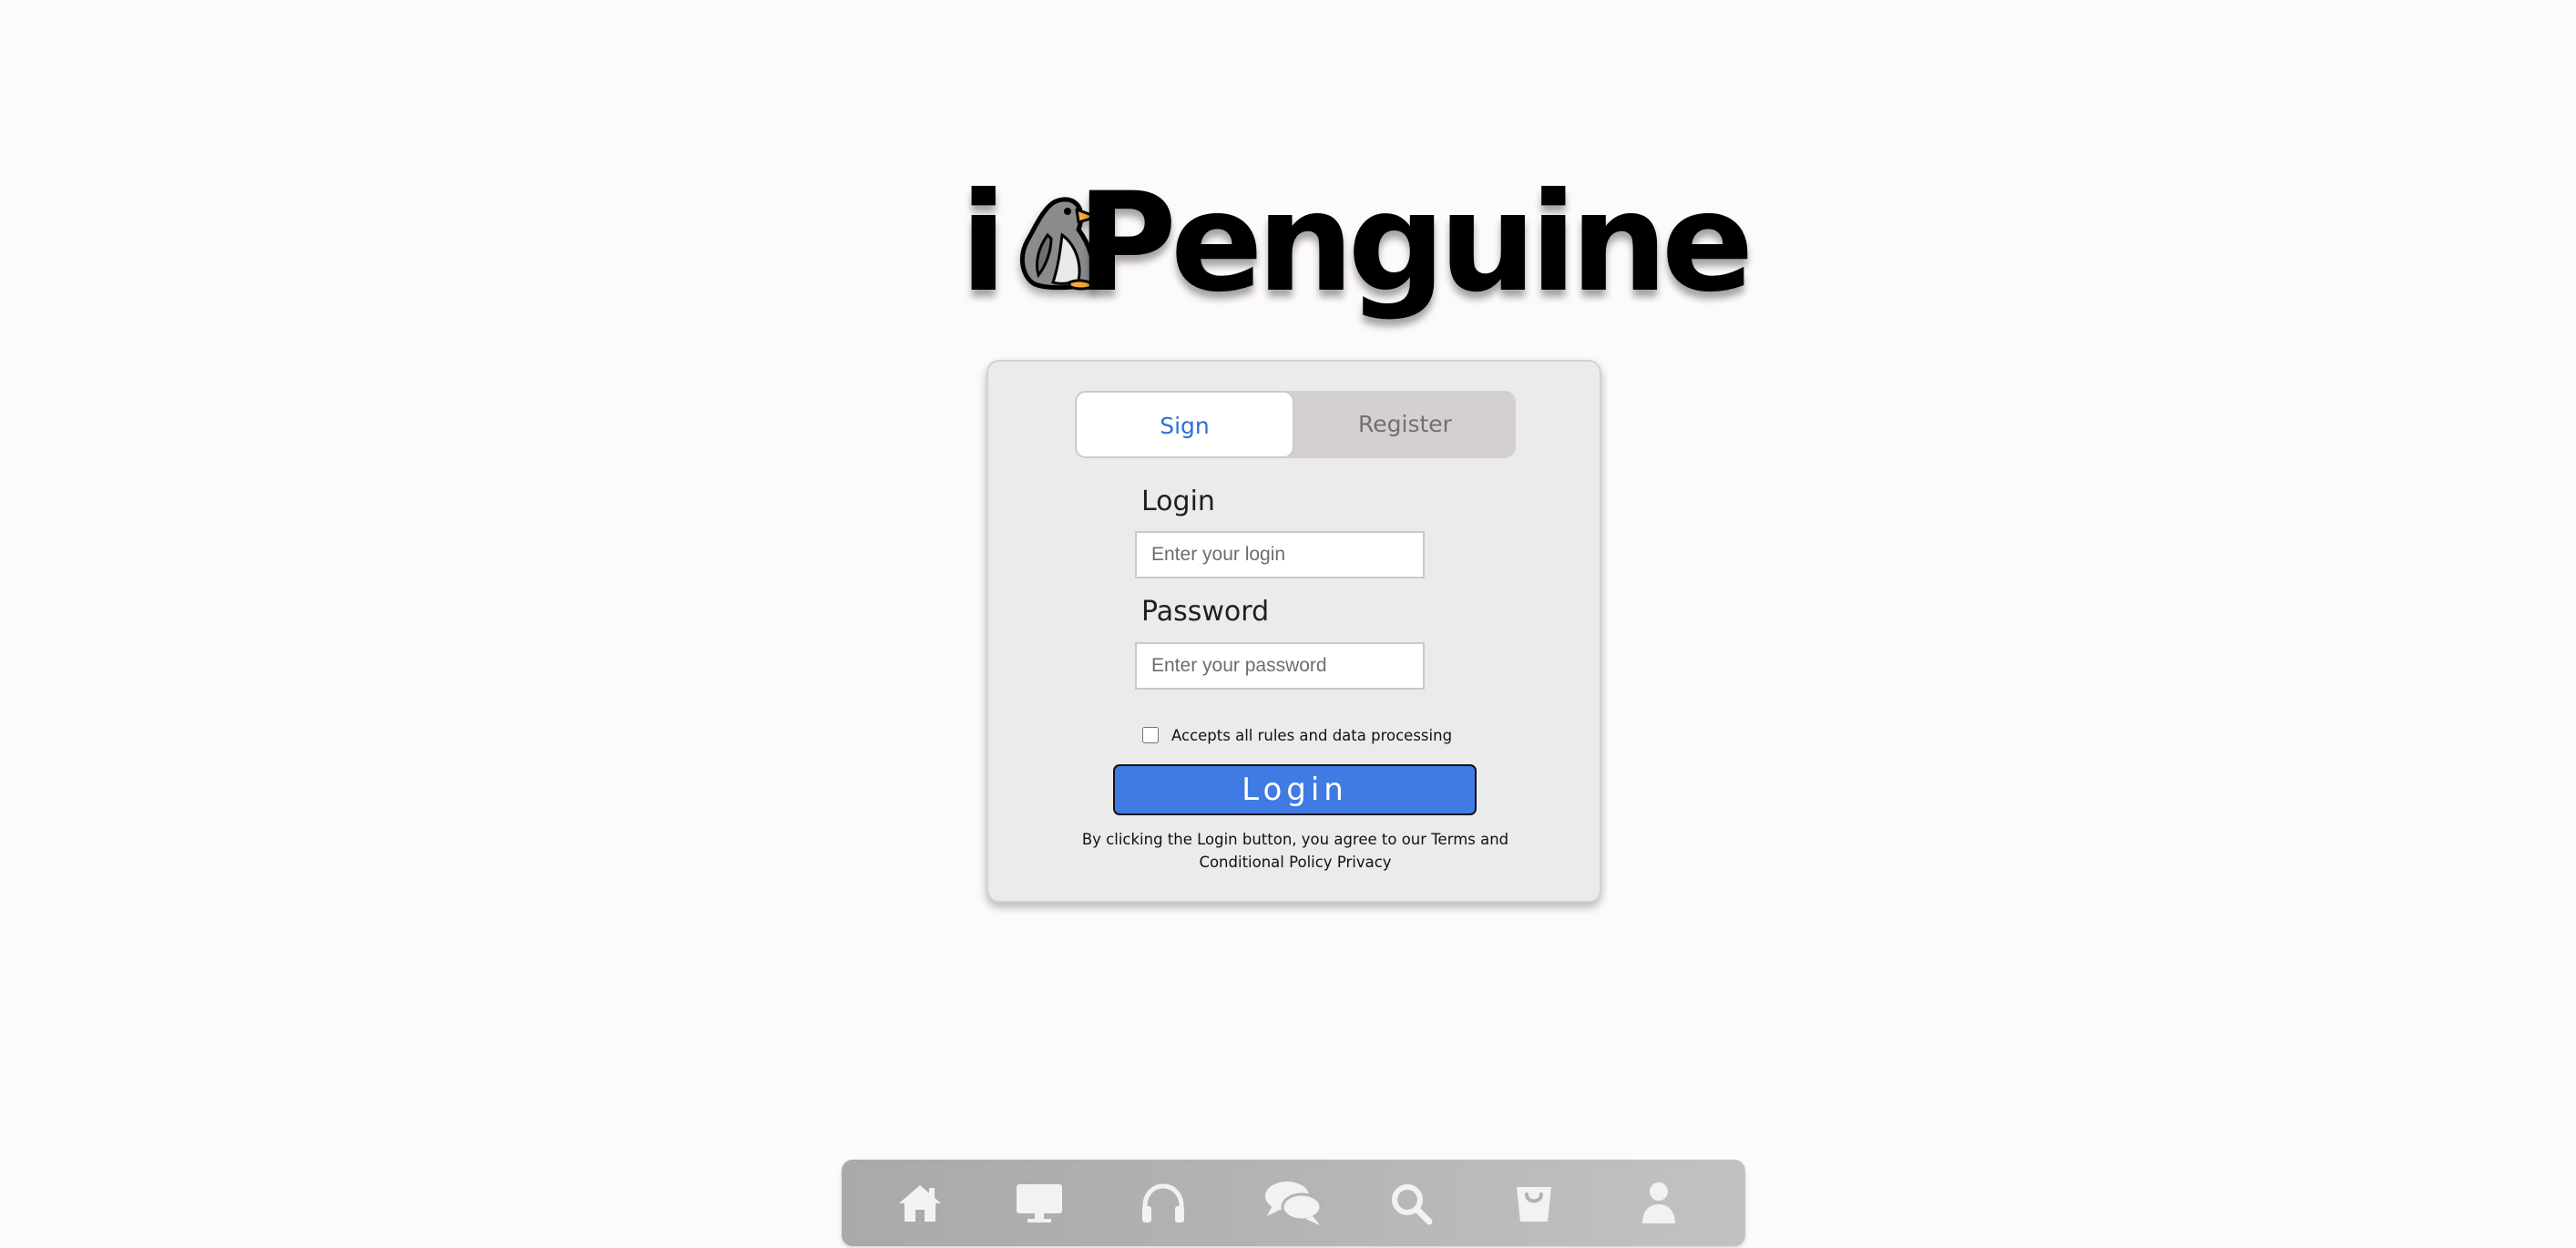  I want to click on login-button: Login, so click(1295, 790).